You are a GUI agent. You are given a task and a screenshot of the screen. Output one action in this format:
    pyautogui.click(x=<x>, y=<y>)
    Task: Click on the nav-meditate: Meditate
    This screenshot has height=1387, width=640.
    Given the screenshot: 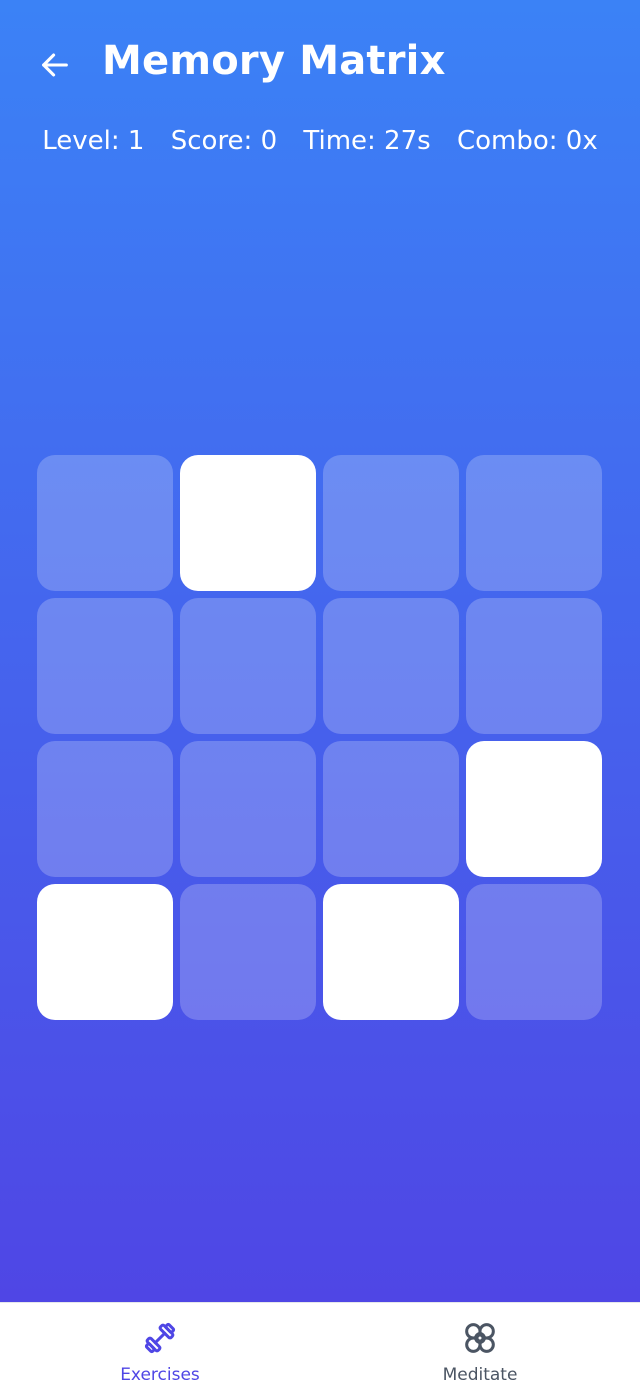 What is the action you would take?
    pyautogui.click(x=480, y=1345)
    